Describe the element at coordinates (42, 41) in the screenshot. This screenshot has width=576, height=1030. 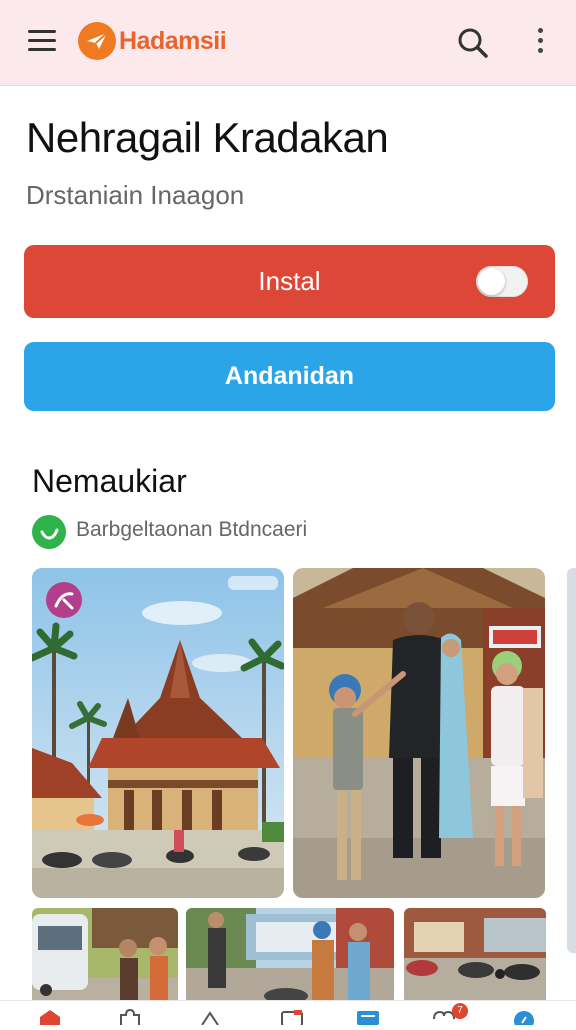
I see `hamburger-menu-icon` at that location.